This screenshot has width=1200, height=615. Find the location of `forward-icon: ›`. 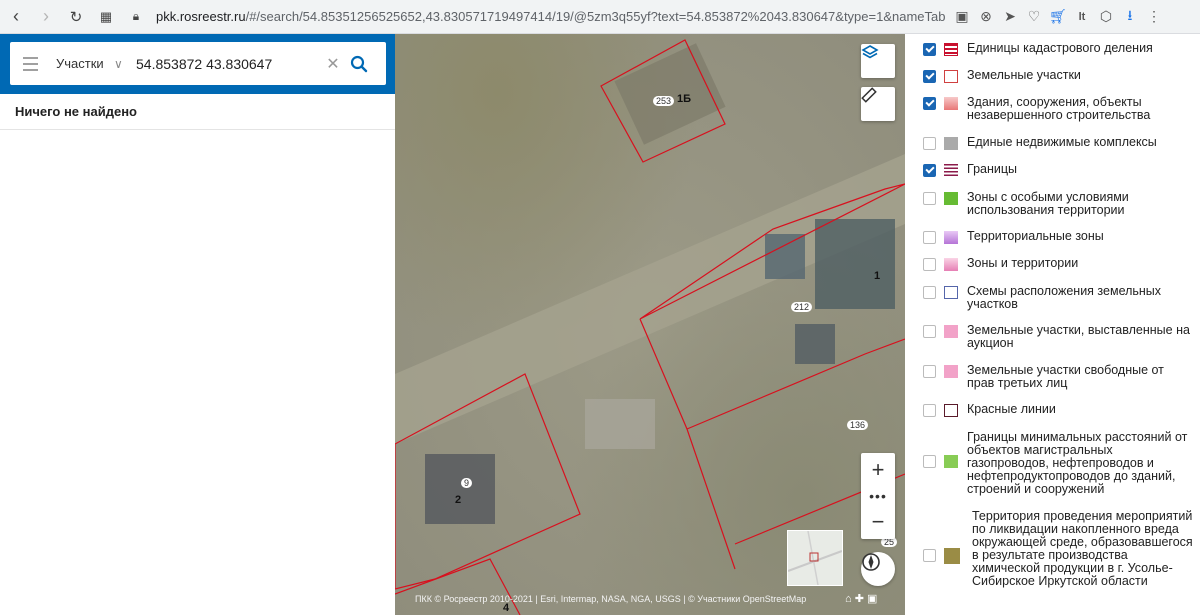

forward-icon: › is located at coordinates (46, 17).